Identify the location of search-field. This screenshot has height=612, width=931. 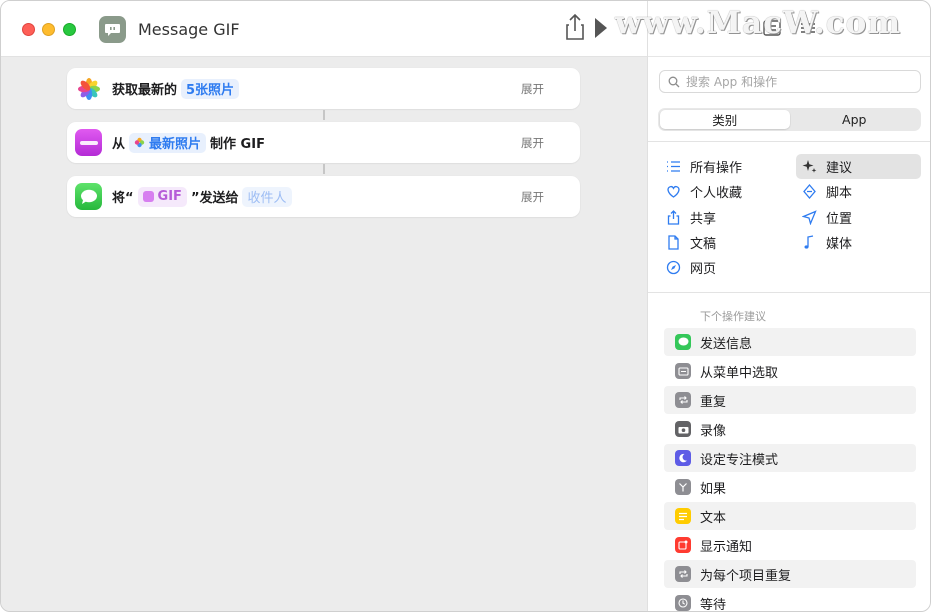
(790, 81).